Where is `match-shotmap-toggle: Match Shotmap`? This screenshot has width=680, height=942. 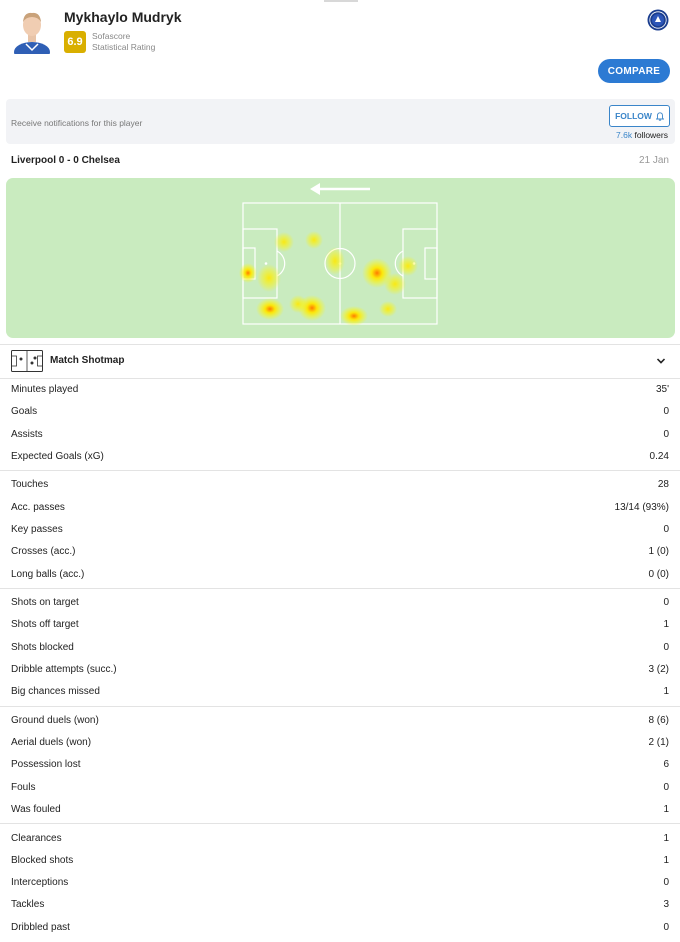 match-shotmap-toggle: Match Shotmap is located at coordinates (340, 361).